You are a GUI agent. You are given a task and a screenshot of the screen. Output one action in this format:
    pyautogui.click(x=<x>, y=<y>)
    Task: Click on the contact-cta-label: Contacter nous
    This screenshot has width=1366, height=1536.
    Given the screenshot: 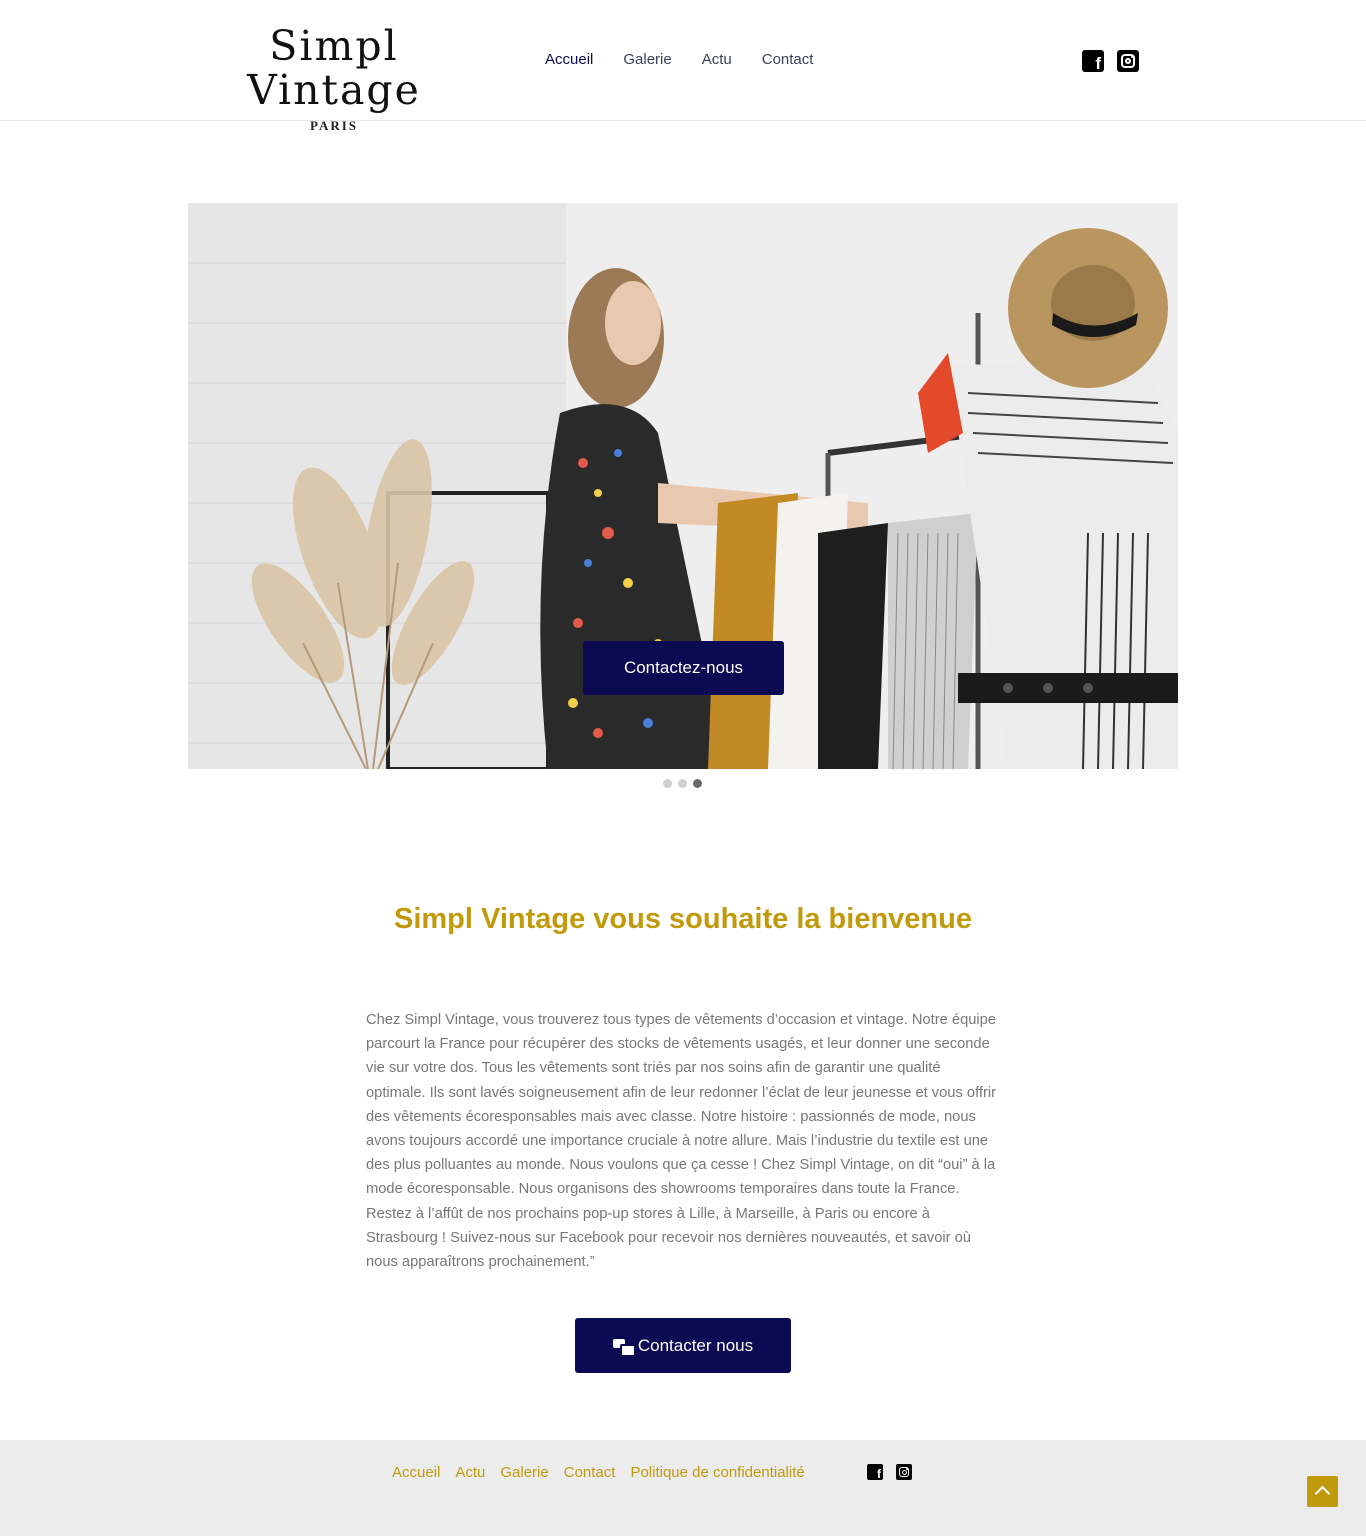 What is the action you would take?
    pyautogui.click(x=695, y=1345)
    